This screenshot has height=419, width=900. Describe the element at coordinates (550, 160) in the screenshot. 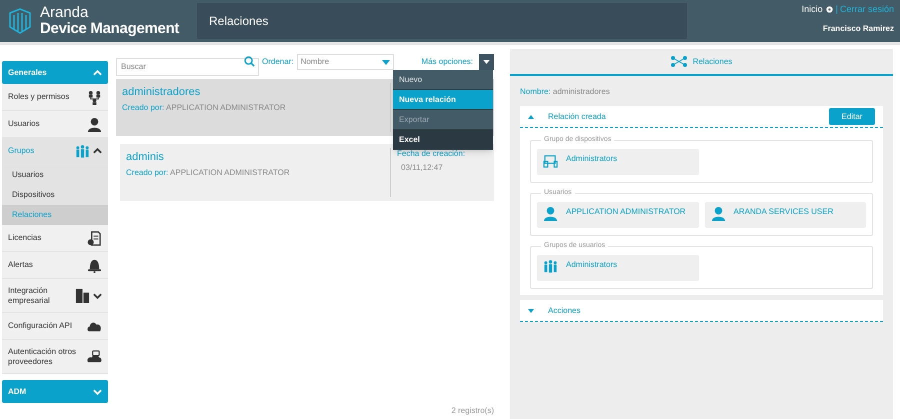

I see `devices-icon` at that location.